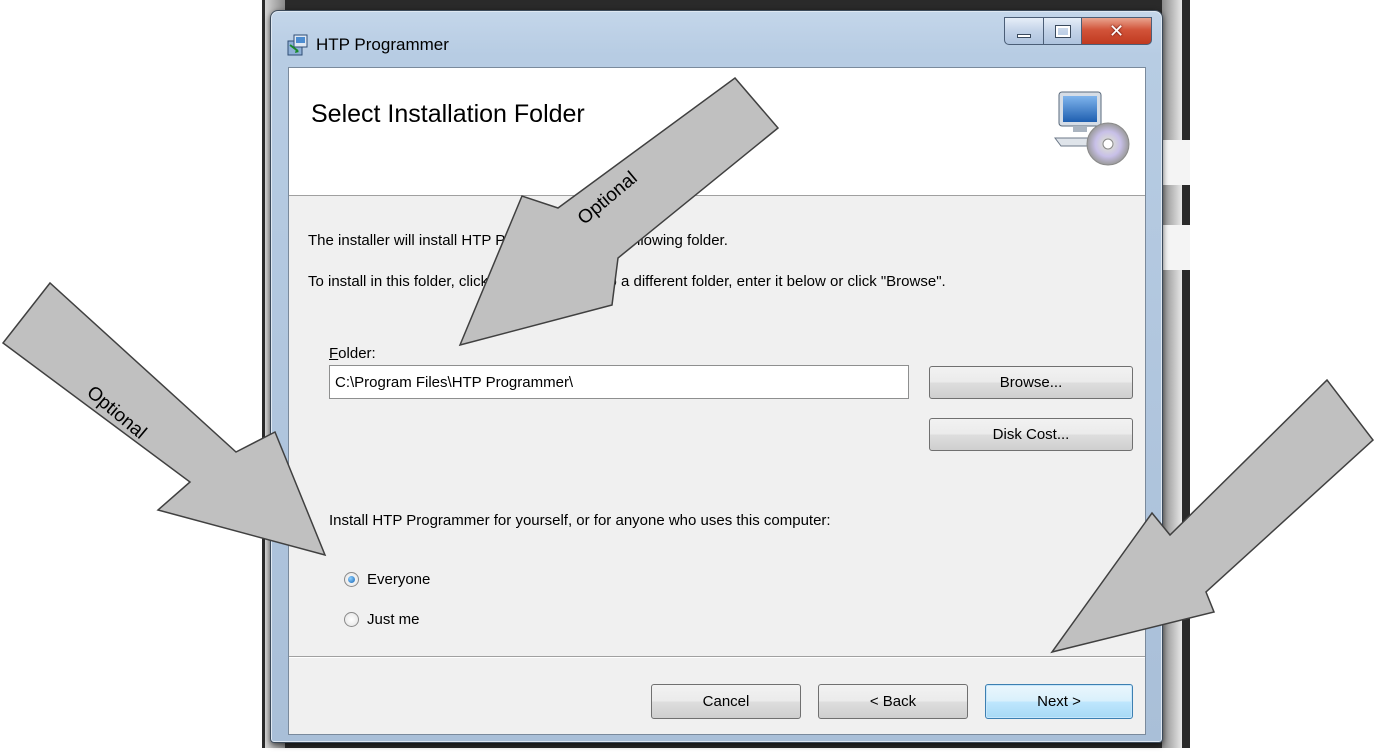  I want to click on radio-button-selected, so click(351, 579).